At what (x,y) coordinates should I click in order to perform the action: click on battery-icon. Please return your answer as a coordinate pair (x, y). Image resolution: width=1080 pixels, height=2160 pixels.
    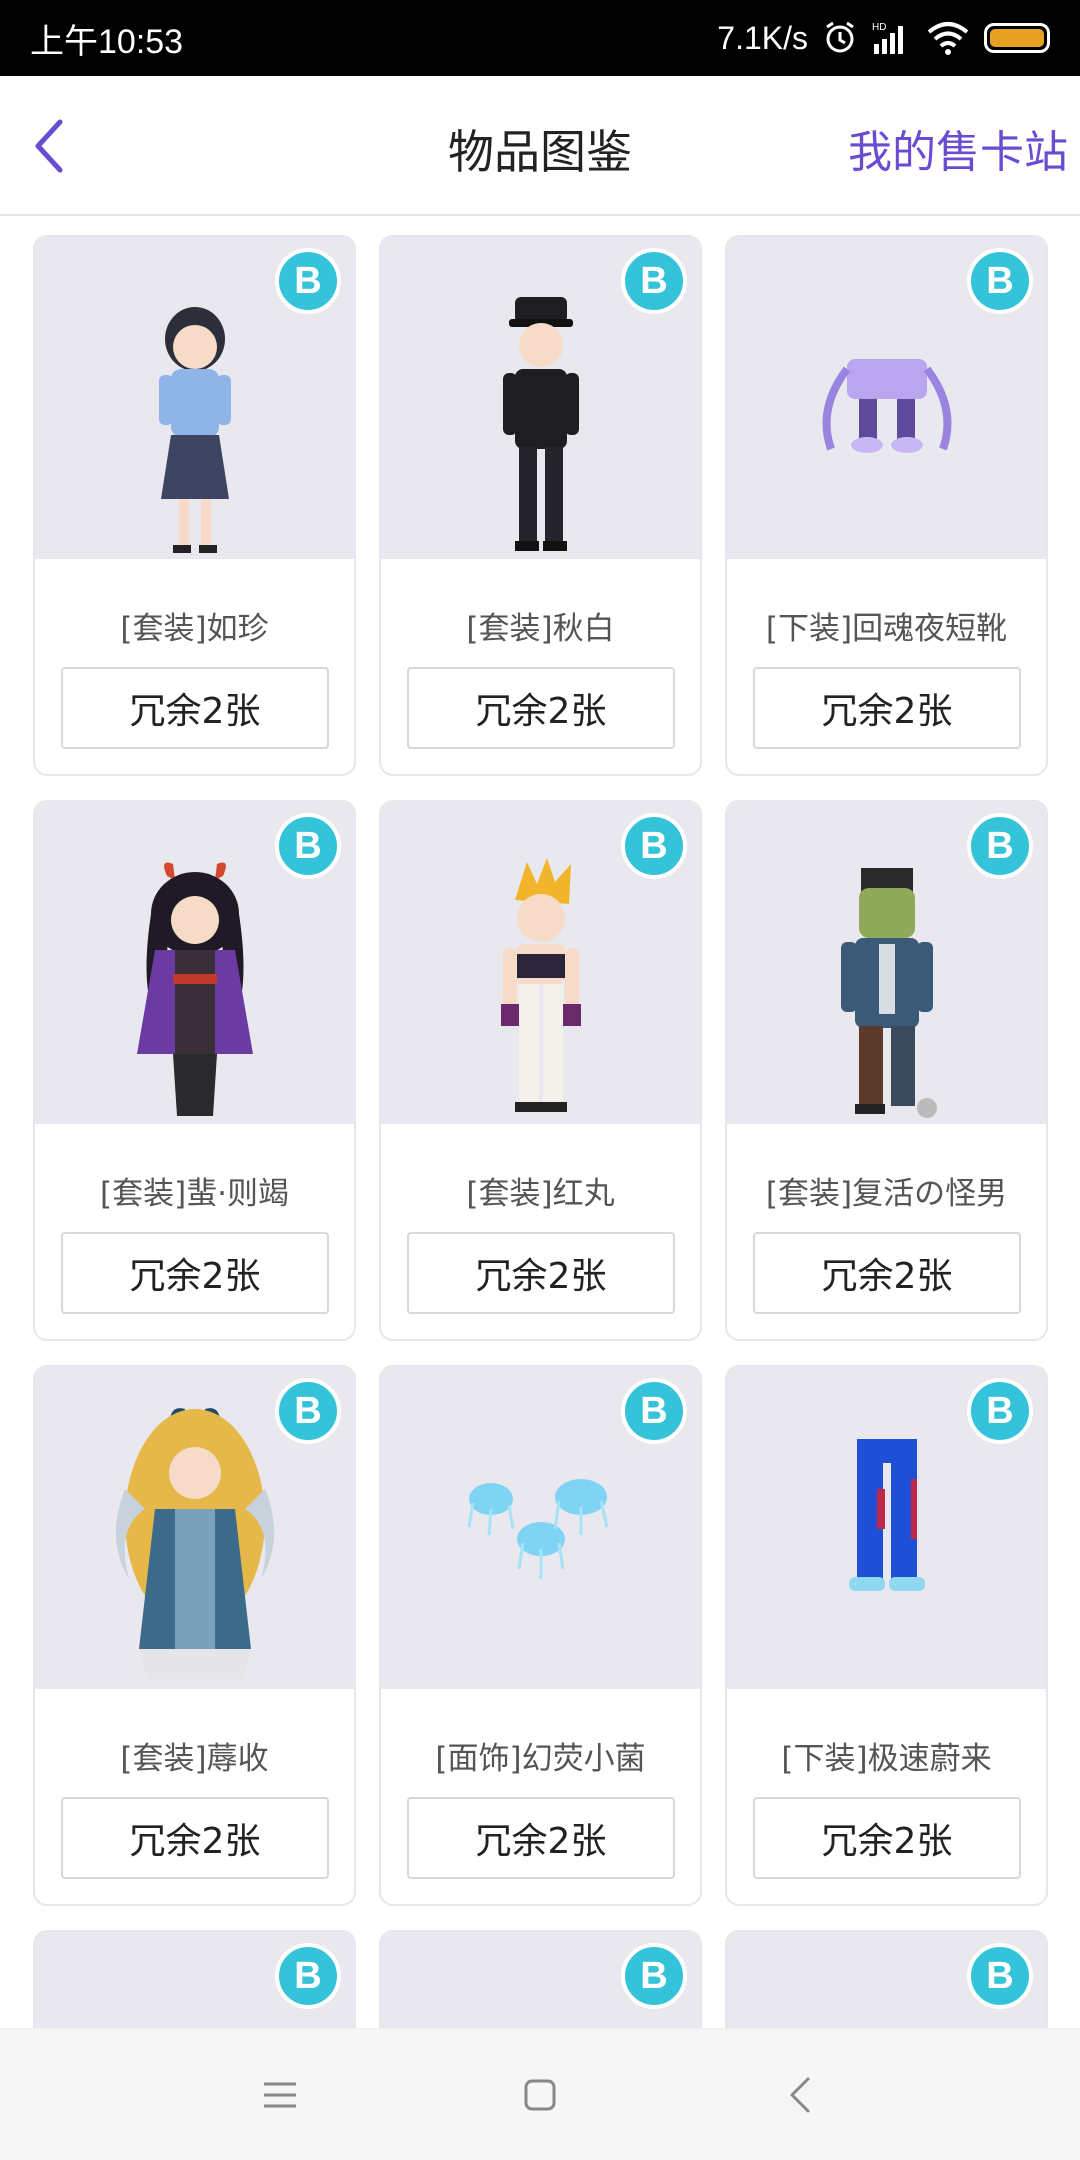
    Looking at the image, I should click on (1017, 38).